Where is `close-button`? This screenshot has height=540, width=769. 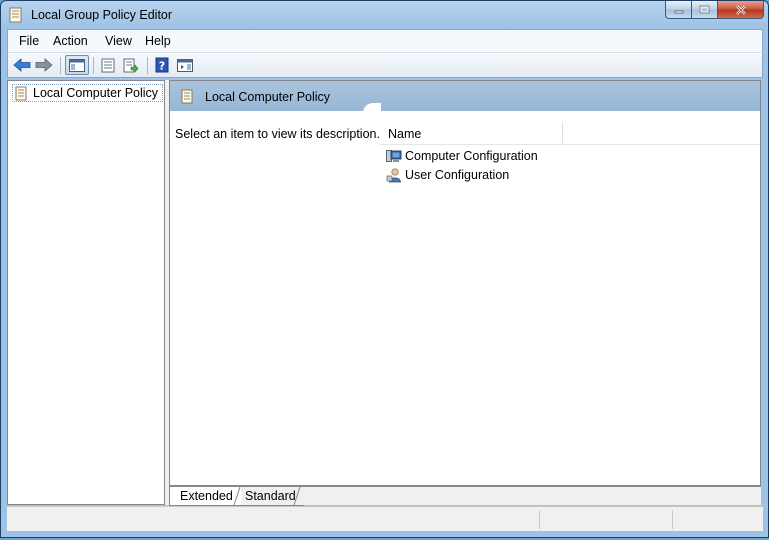 close-button is located at coordinates (741, 10).